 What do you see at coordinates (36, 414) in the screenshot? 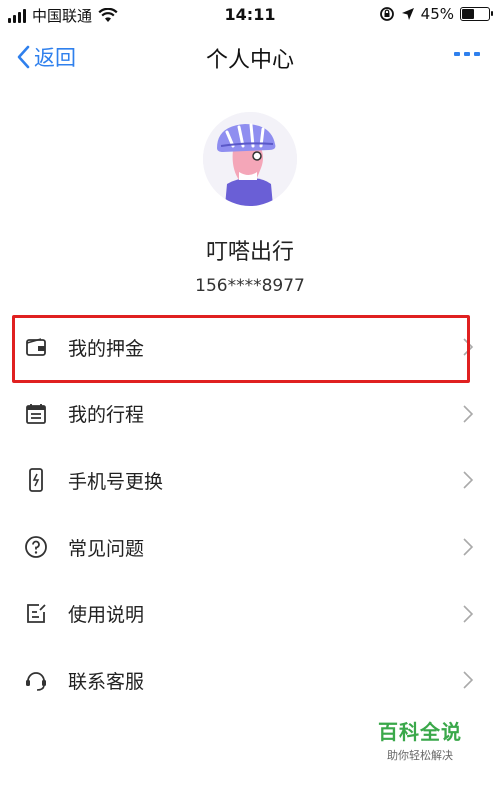
I see `calendar-icon` at bounding box center [36, 414].